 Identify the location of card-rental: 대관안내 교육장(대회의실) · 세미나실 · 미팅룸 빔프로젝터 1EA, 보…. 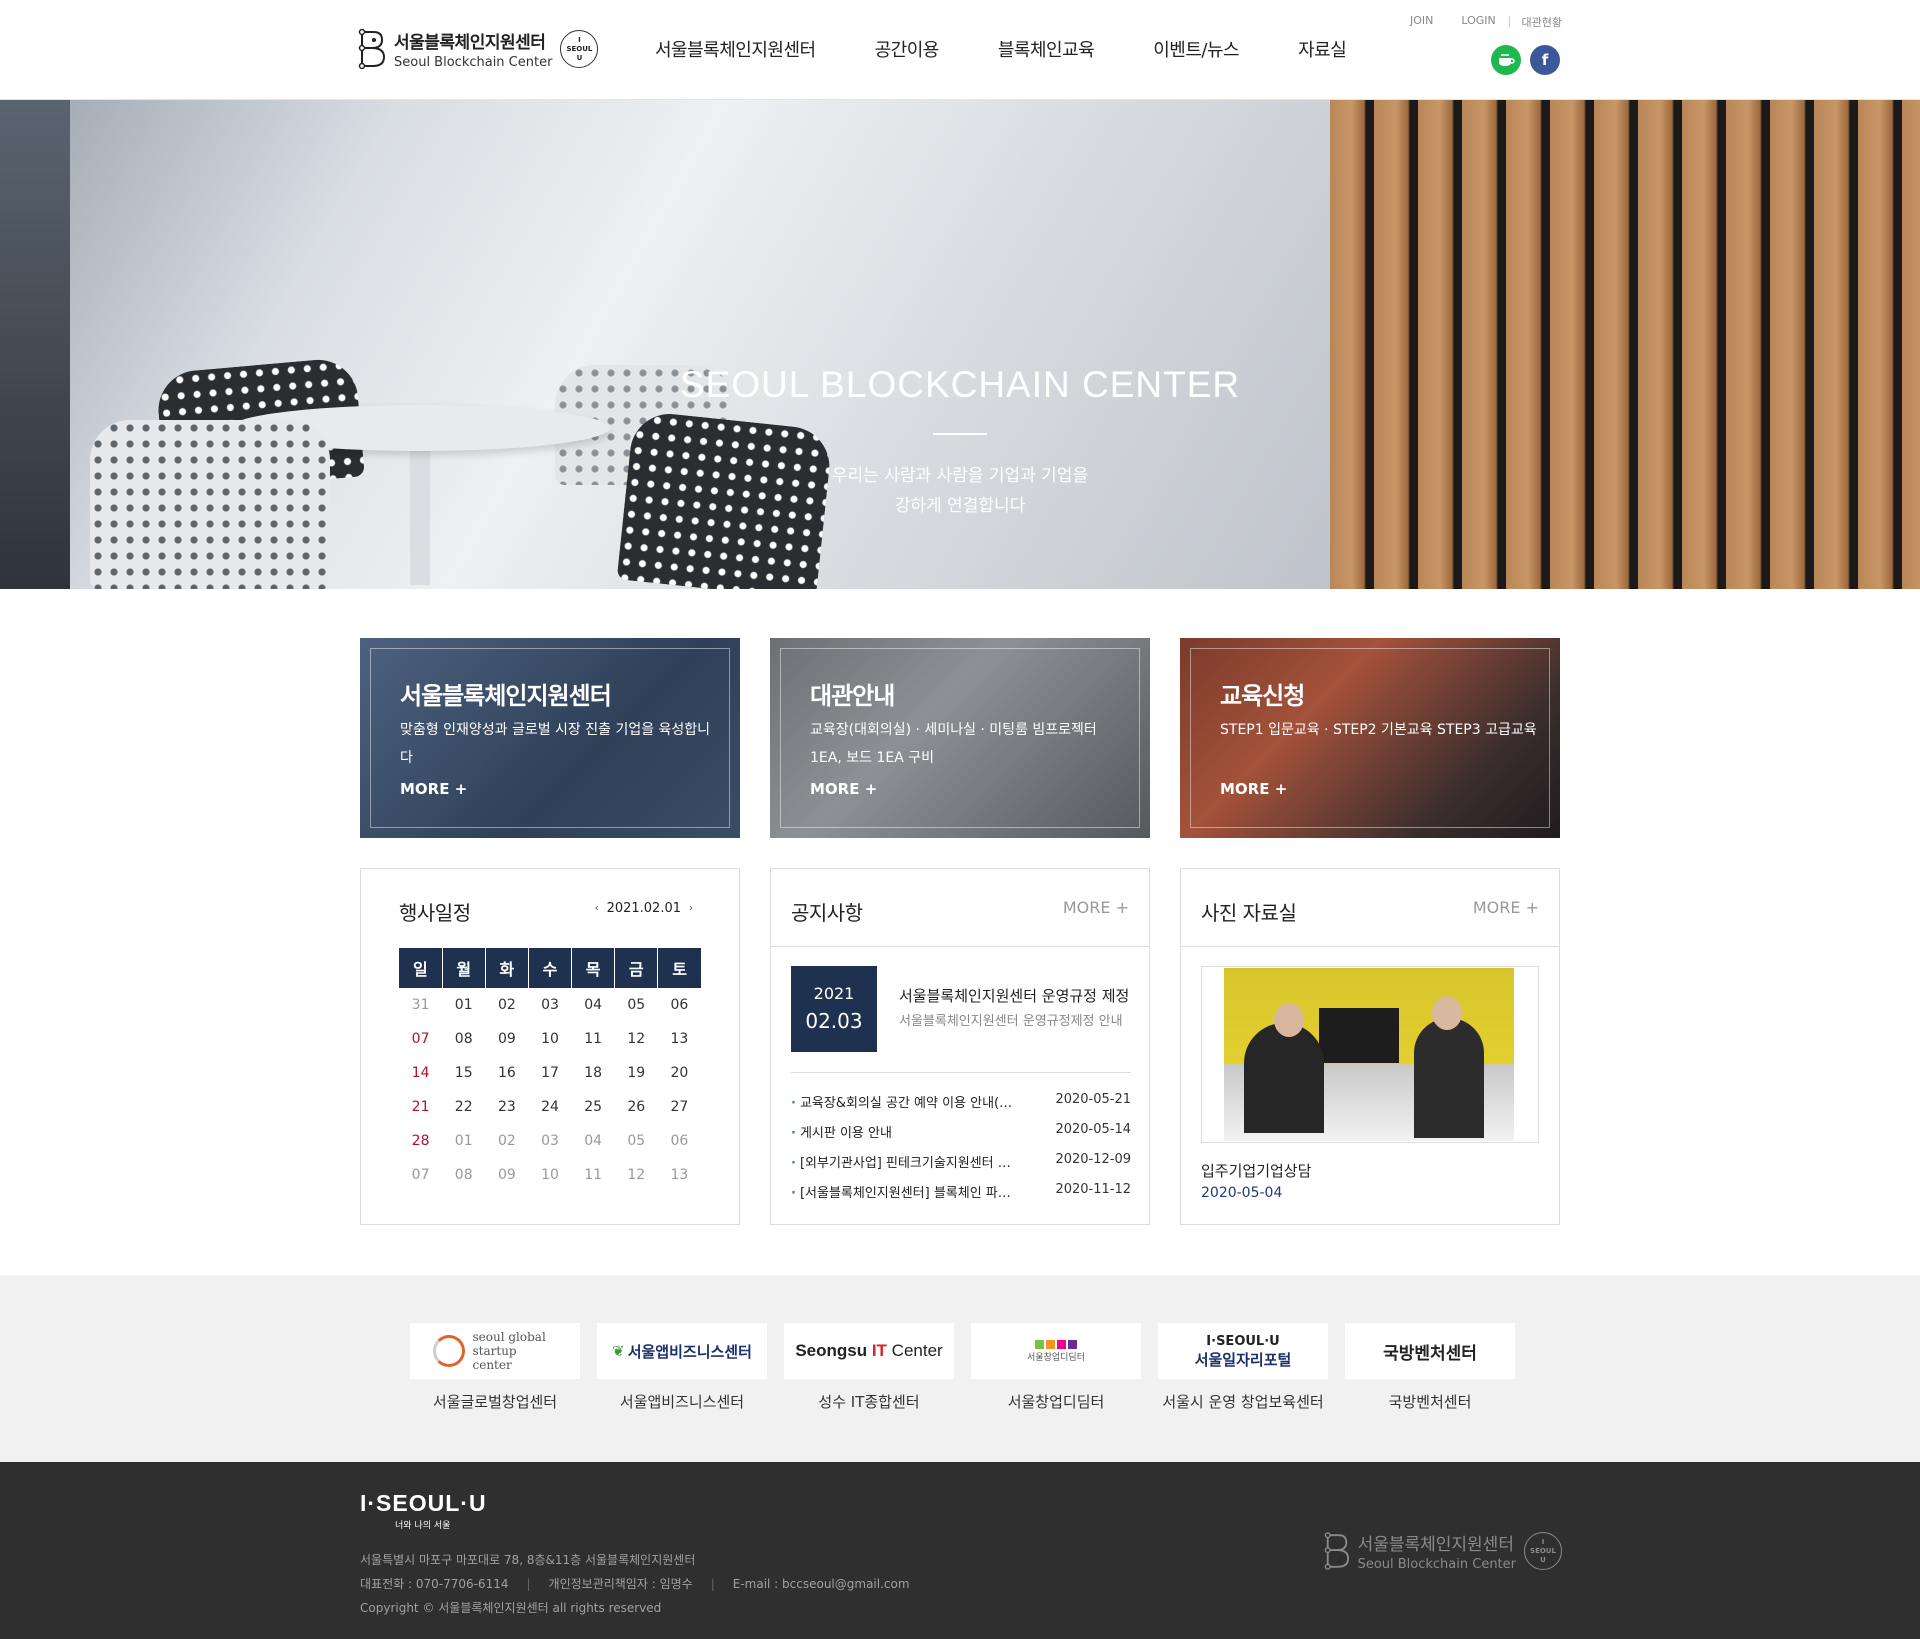
(960, 738).